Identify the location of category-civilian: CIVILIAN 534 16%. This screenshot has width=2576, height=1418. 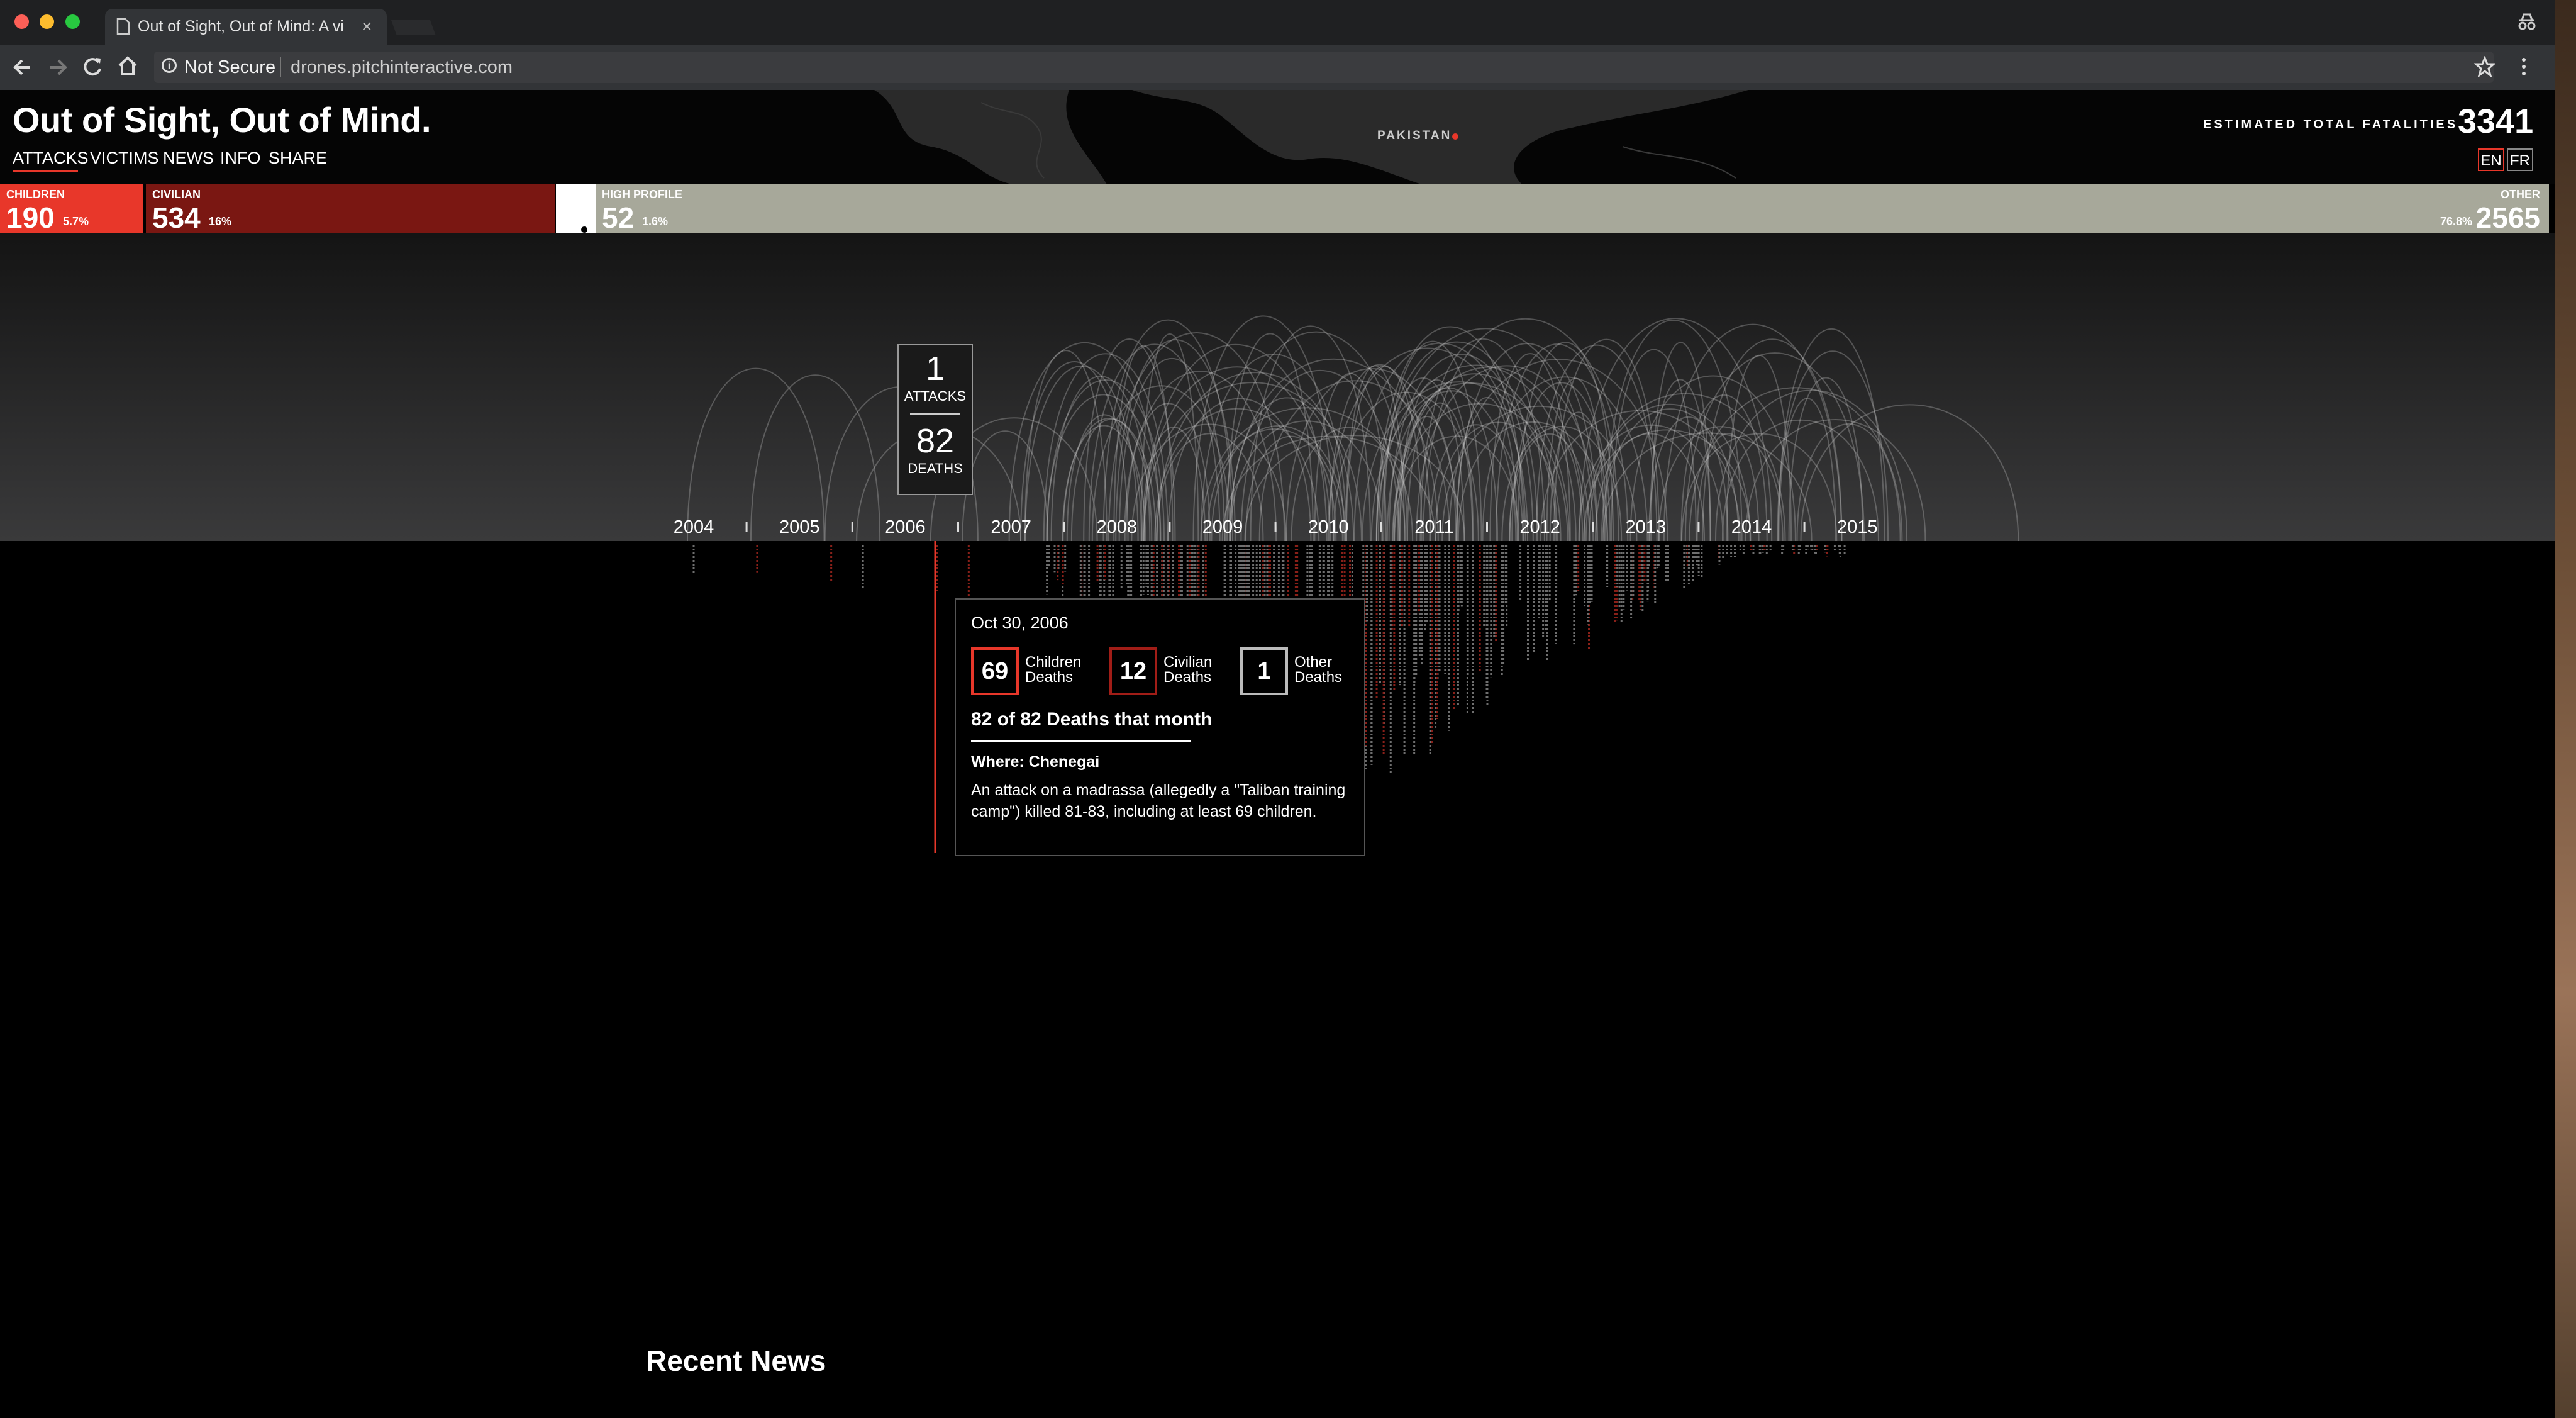
(350, 209).